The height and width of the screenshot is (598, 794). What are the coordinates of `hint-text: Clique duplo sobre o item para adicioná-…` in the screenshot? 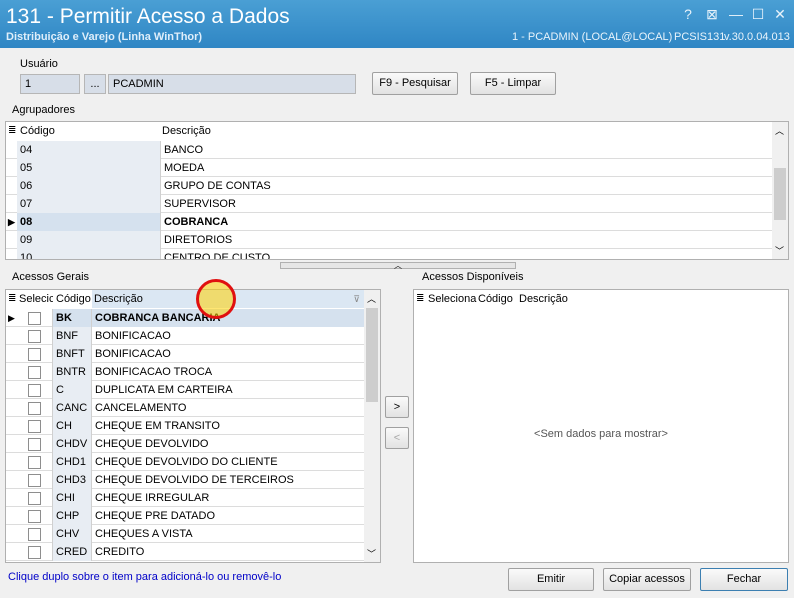 It's located at (145, 577).